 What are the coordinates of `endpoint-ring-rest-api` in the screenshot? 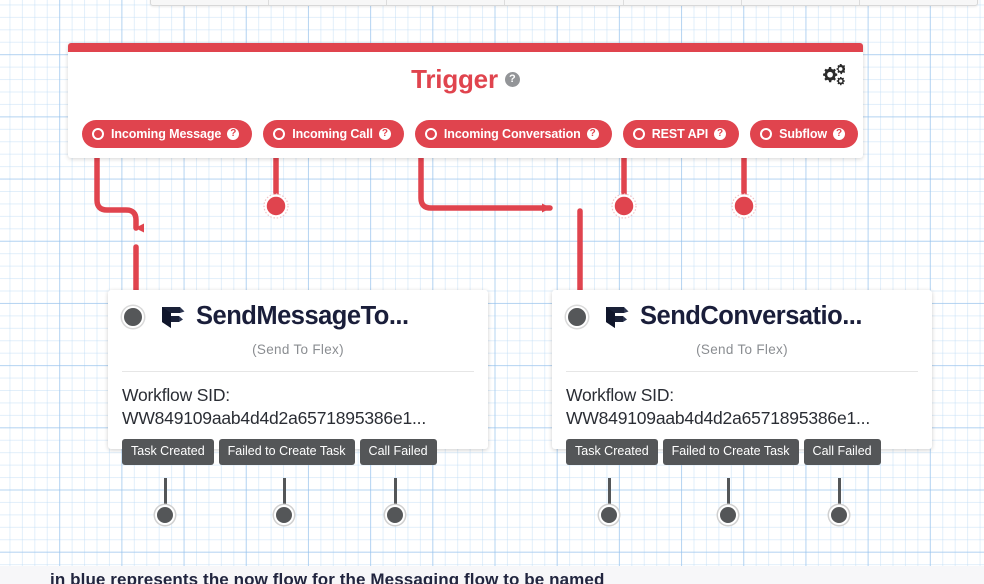 It's located at (624, 206).